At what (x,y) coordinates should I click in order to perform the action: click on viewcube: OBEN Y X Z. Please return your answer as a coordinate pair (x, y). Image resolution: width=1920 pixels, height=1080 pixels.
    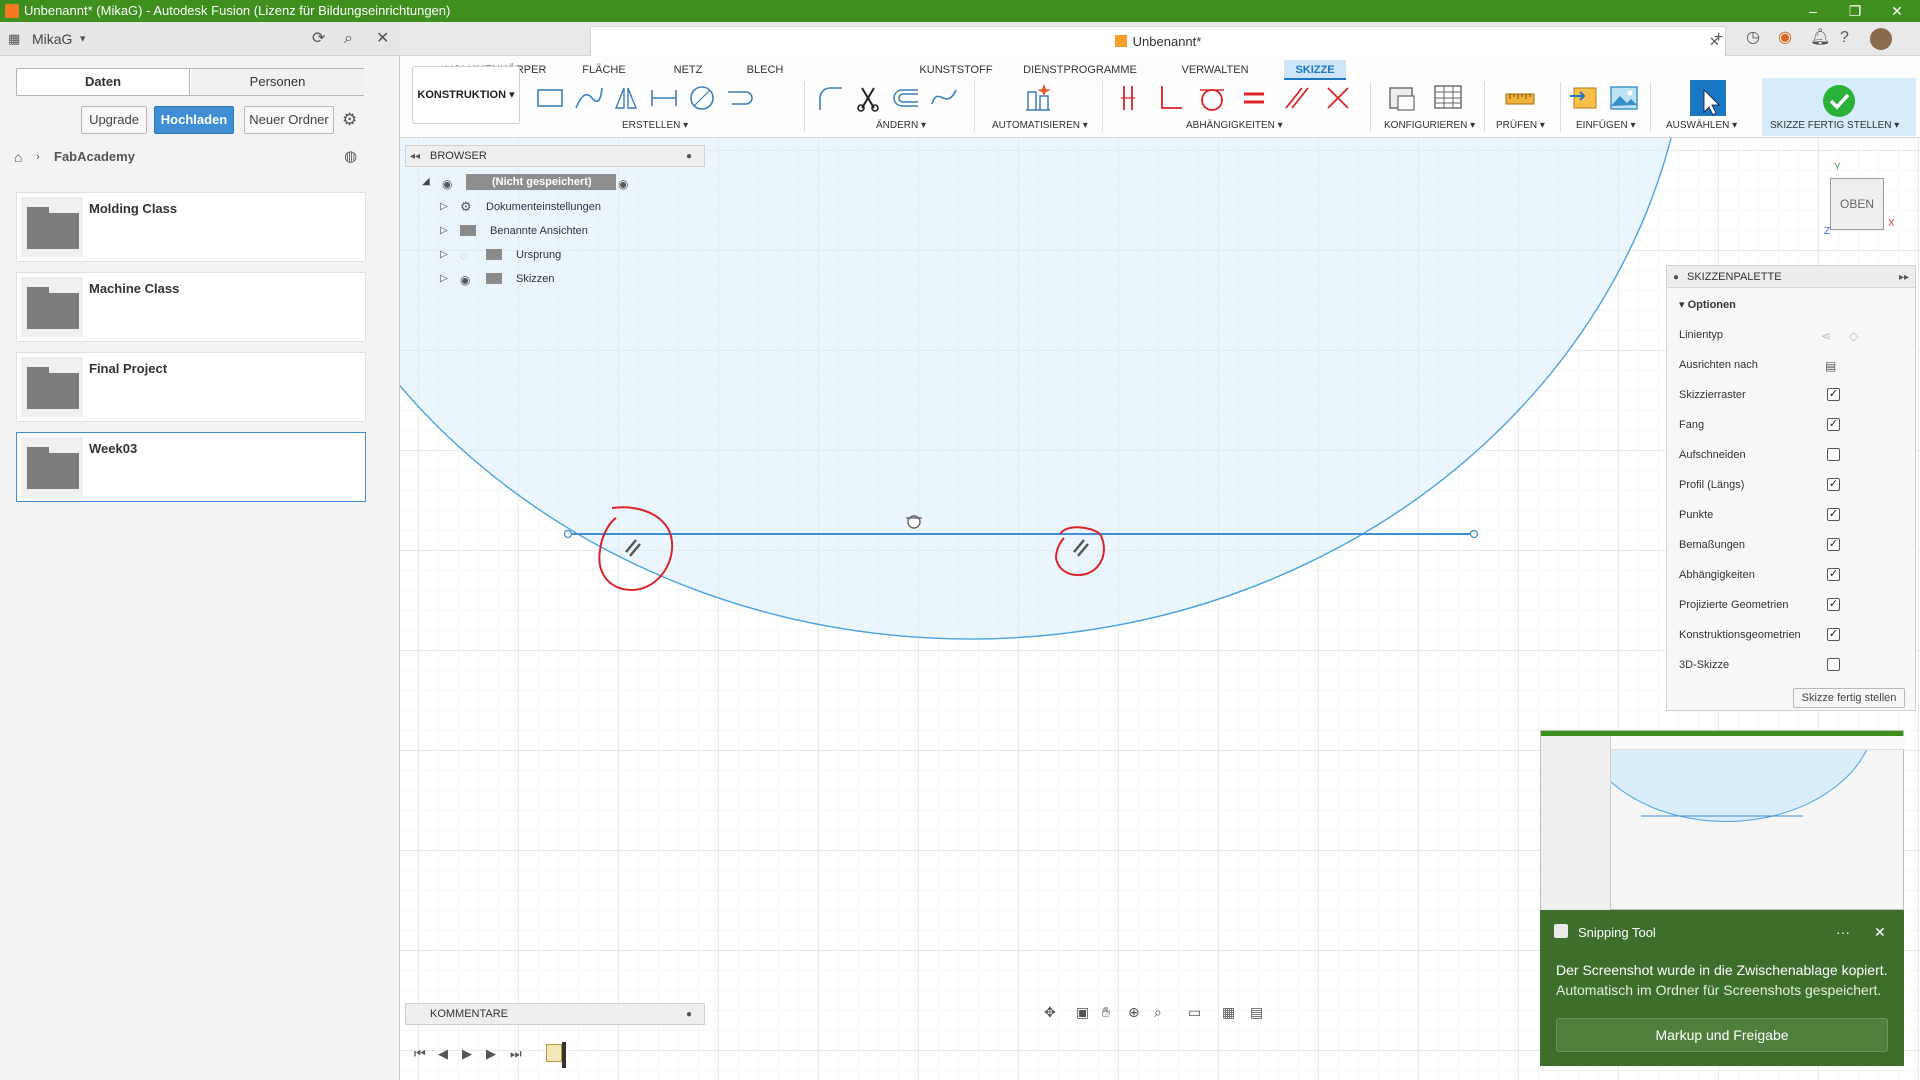
    Looking at the image, I should click on (1863, 200).